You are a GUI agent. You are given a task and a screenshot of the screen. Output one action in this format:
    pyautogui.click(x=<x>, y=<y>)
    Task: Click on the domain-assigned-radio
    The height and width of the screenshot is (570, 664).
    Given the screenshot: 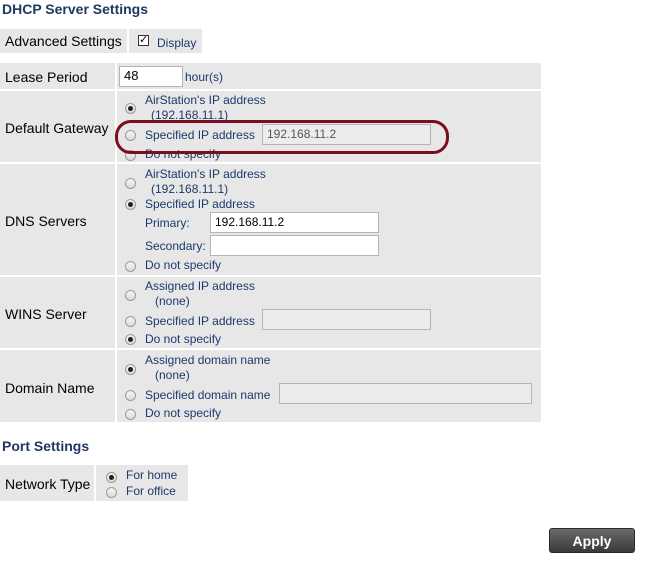 What is the action you would take?
    pyautogui.click(x=130, y=369)
    